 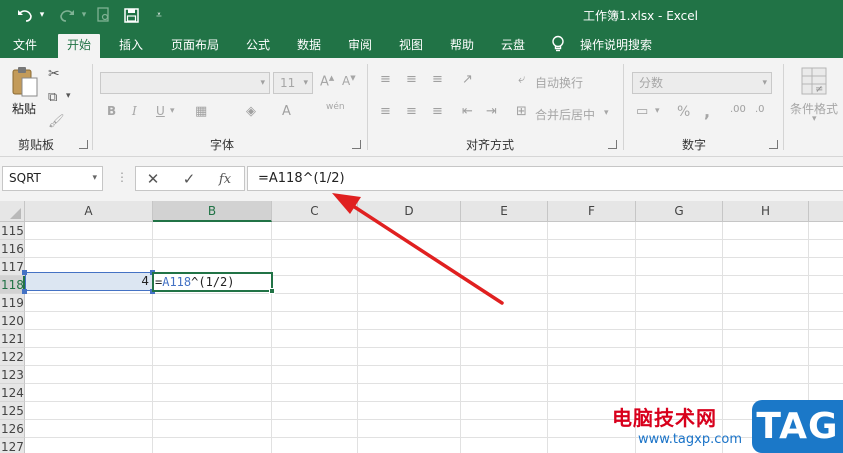 What do you see at coordinates (409, 211) in the screenshot?
I see `column-header-d: D` at bounding box center [409, 211].